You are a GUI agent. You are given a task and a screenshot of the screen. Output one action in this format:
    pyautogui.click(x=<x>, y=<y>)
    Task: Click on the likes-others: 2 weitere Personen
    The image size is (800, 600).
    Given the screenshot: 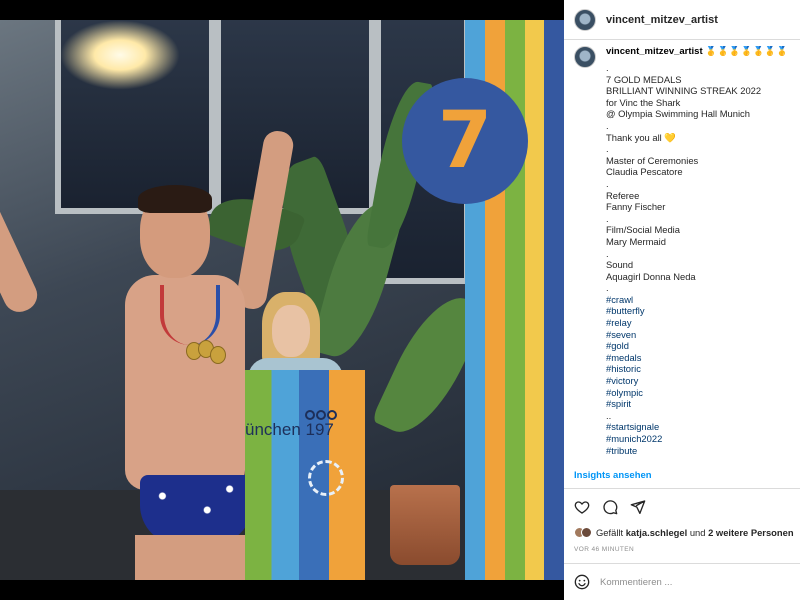 What is the action you would take?
    pyautogui.click(x=750, y=532)
    